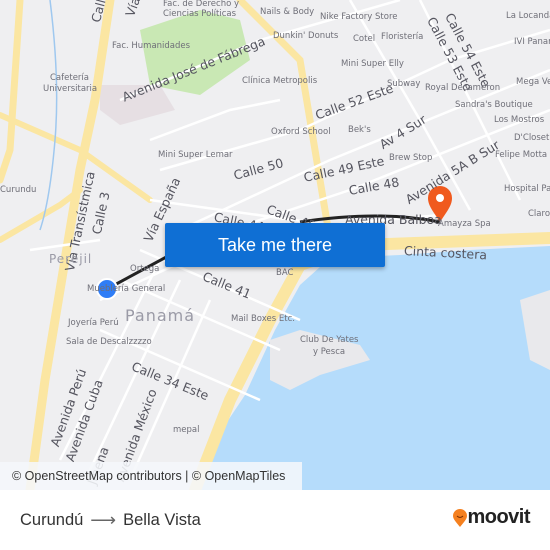  Describe the element at coordinates (402, 37) in the screenshot. I see `poi-label: Floristería` at that location.